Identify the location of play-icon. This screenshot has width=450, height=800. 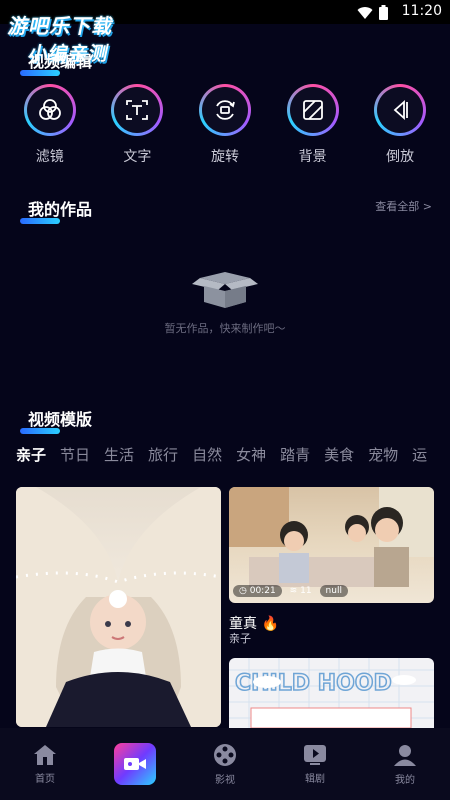
(315, 754).